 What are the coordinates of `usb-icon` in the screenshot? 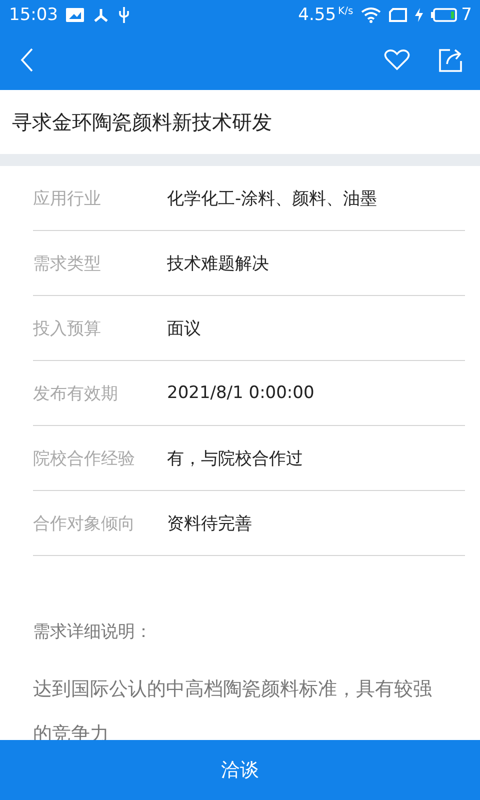 It's located at (124, 15).